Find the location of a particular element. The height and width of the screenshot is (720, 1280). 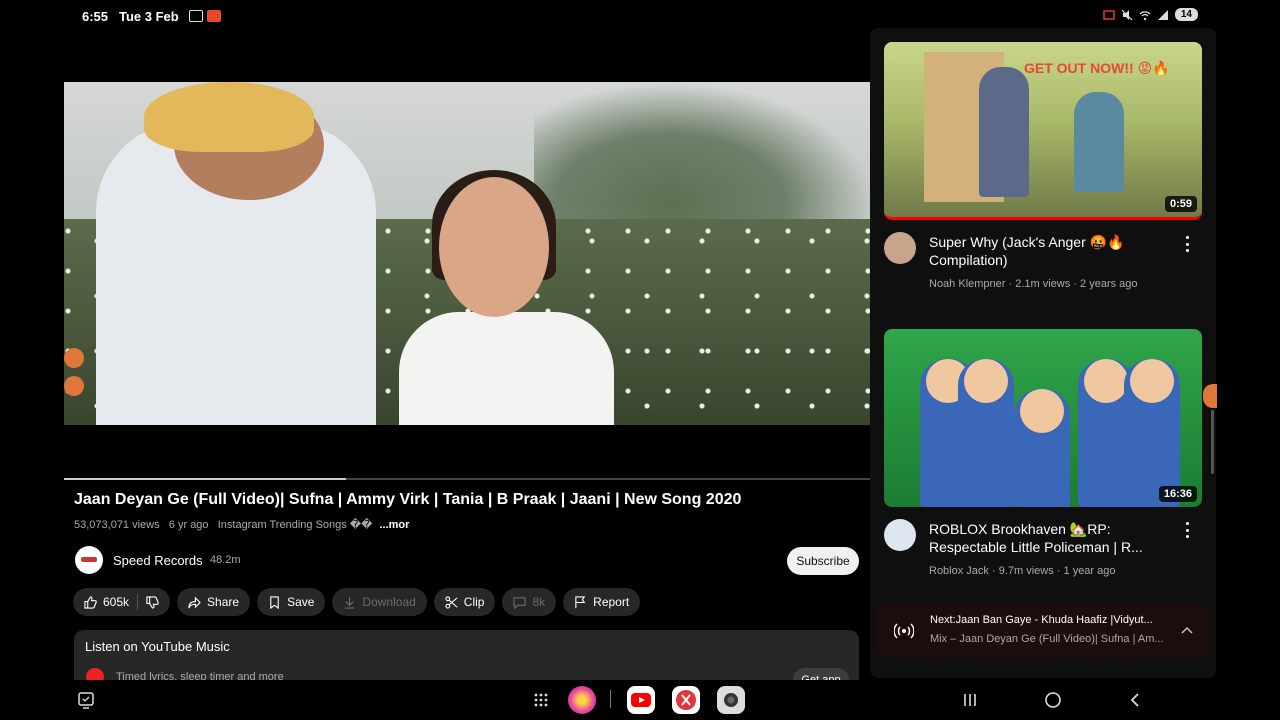

battery-indicator: 14 is located at coordinates (1186, 14).